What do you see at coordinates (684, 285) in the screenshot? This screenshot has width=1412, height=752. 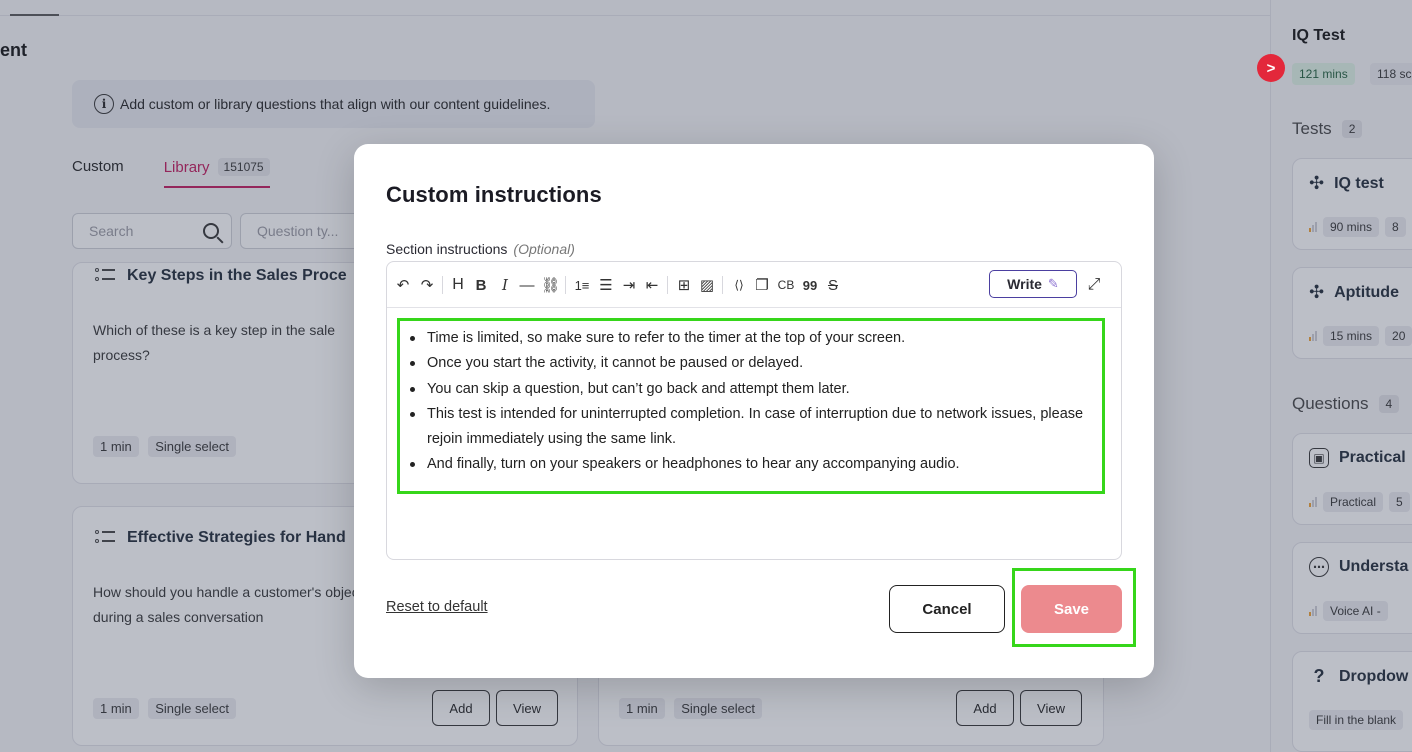 I see `table-icon: ⊞` at bounding box center [684, 285].